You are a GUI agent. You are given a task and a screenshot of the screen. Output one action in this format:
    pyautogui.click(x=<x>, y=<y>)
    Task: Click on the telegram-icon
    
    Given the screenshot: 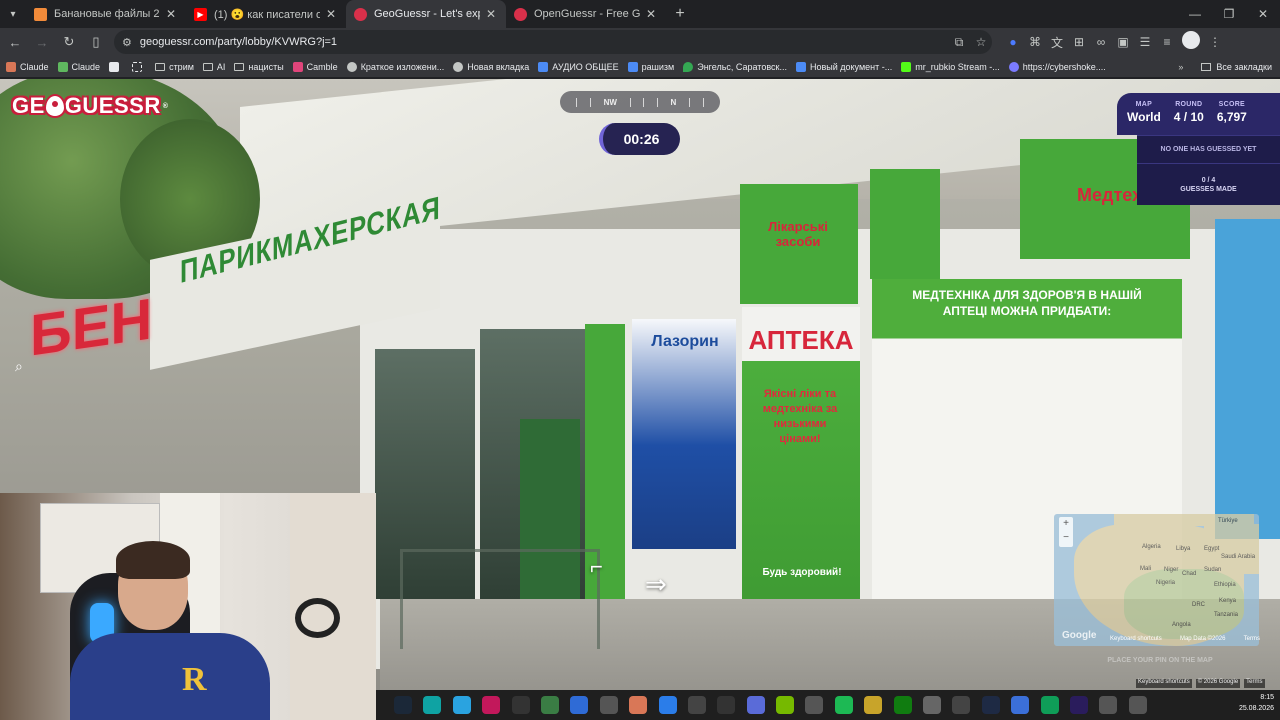 What is the action you would take?
    pyautogui.click(x=461, y=705)
    